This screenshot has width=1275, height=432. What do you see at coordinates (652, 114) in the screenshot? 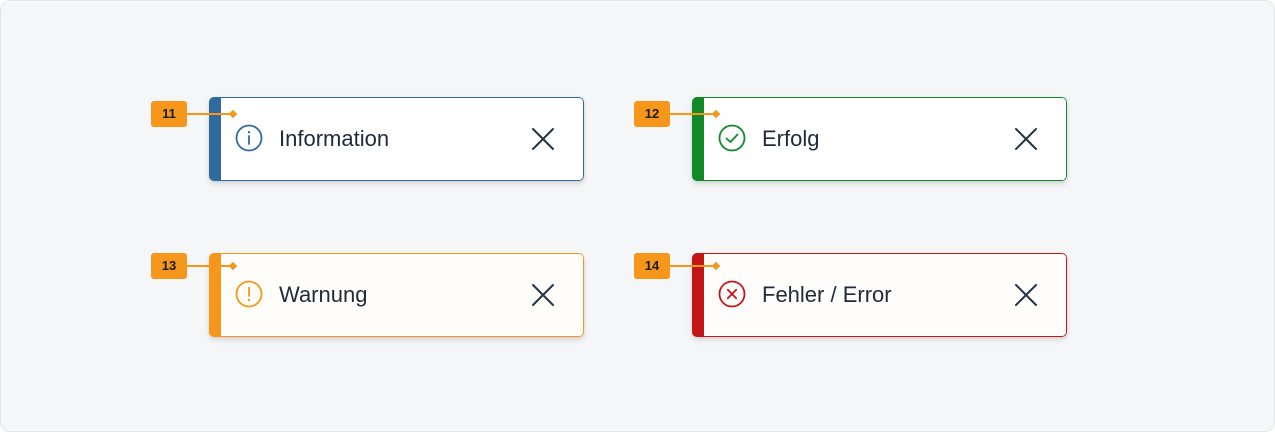
I see `callout-badge: 12` at bounding box center [652, 114].